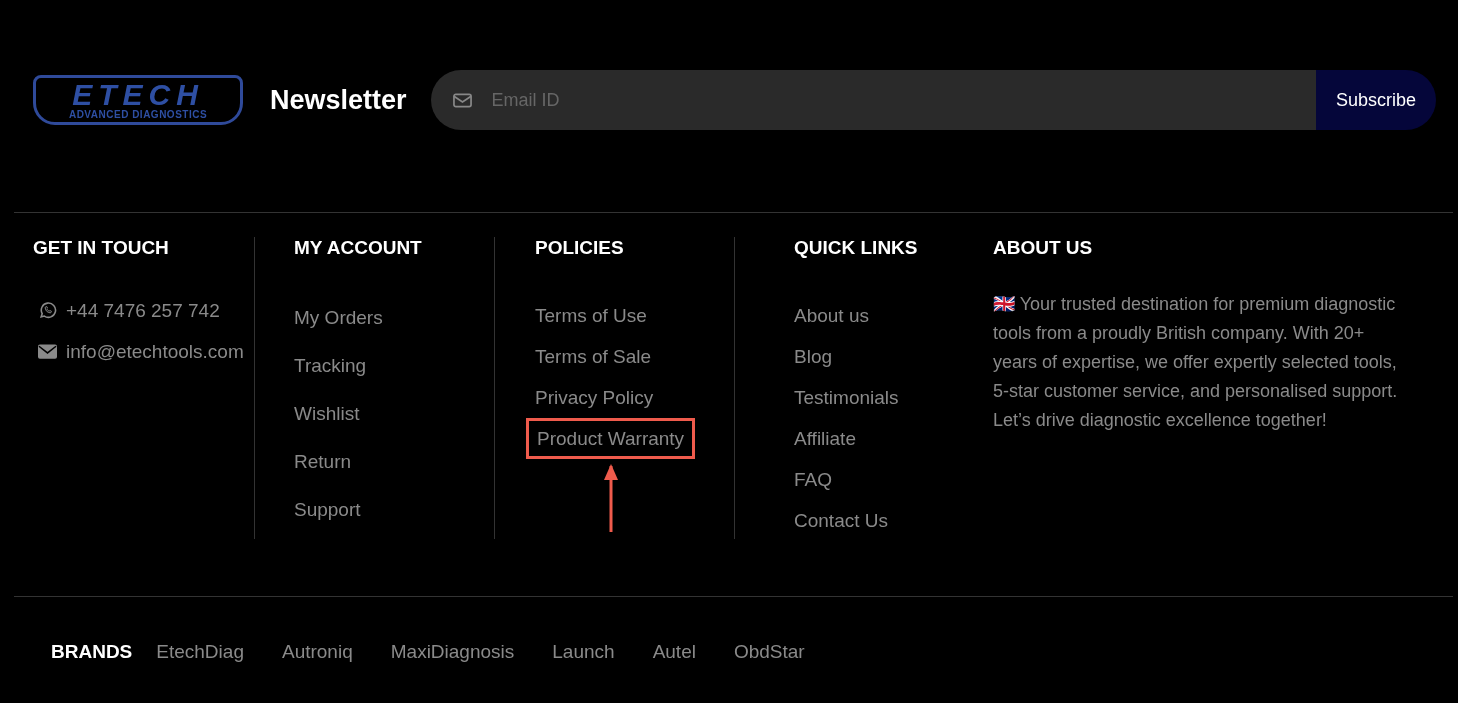 This screenshot has height=703, width=1458. I want to click on contact-text: info@etechtools.com, so click(155, 351).